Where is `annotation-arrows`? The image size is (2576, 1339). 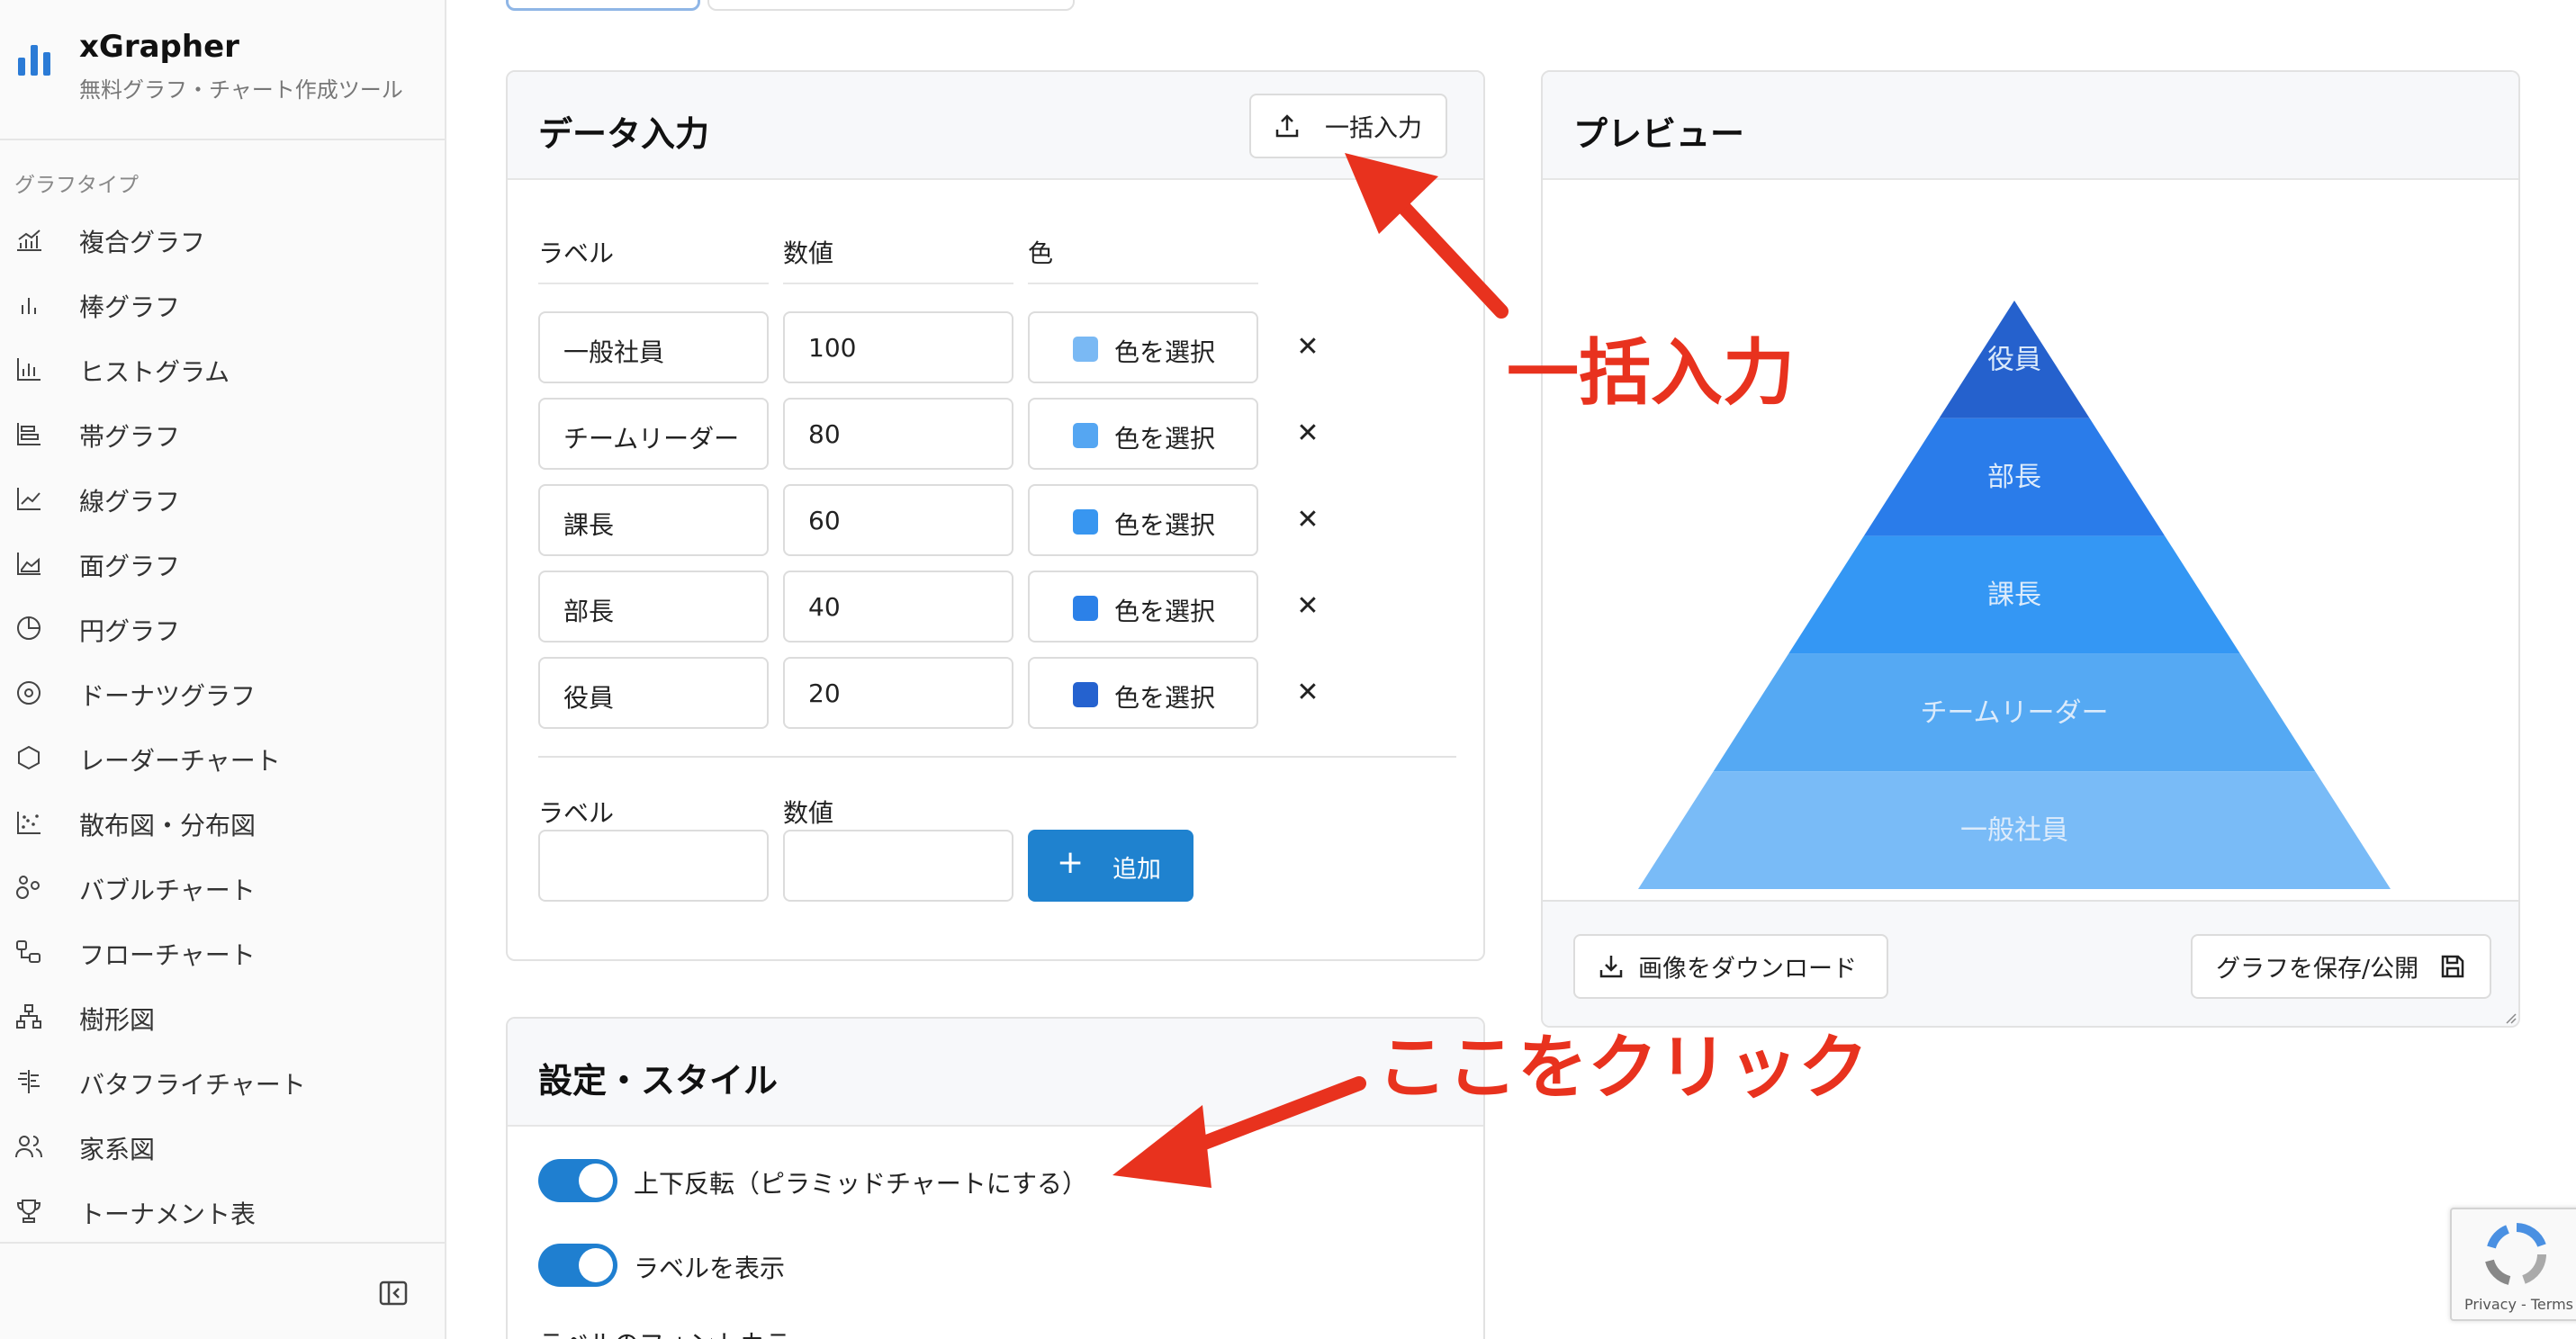
annotation-arrows is located at coordinates (1310, 670).